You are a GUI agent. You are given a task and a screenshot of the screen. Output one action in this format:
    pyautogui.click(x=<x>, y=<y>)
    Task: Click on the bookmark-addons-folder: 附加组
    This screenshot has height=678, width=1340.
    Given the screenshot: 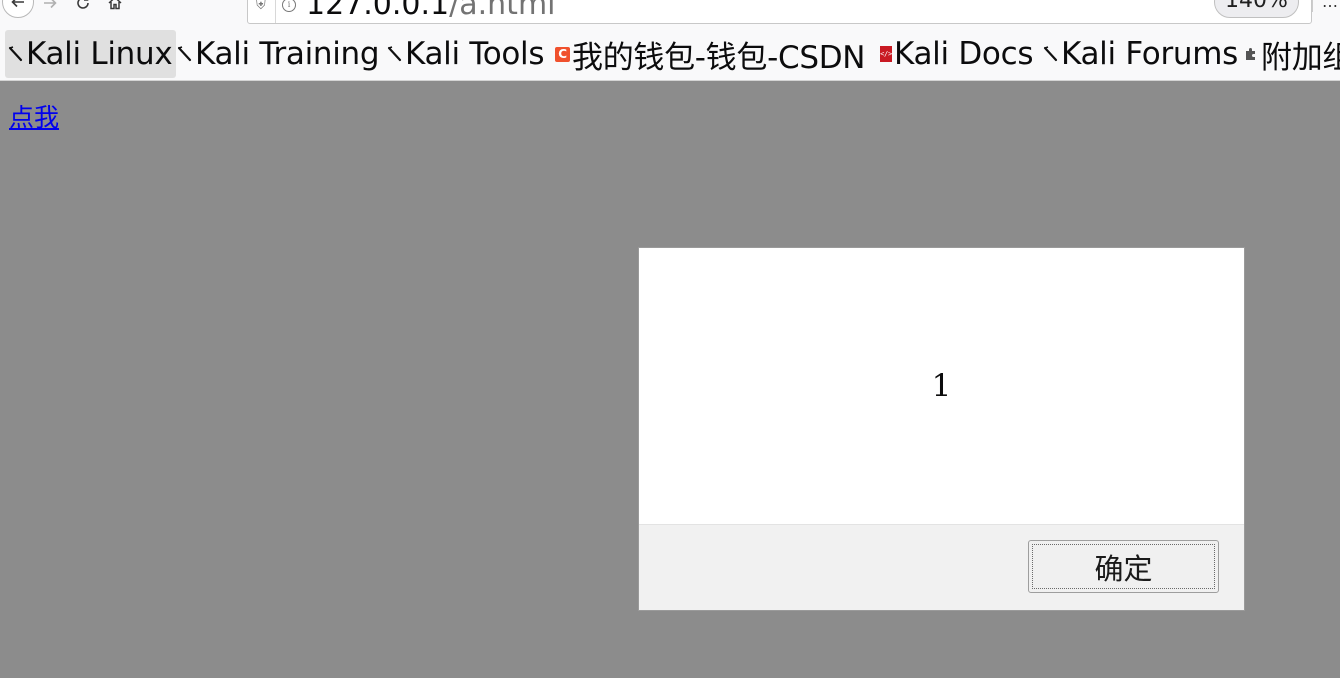 What is the action you would take?
    pyautogui.click(x=1291, y=54)
    